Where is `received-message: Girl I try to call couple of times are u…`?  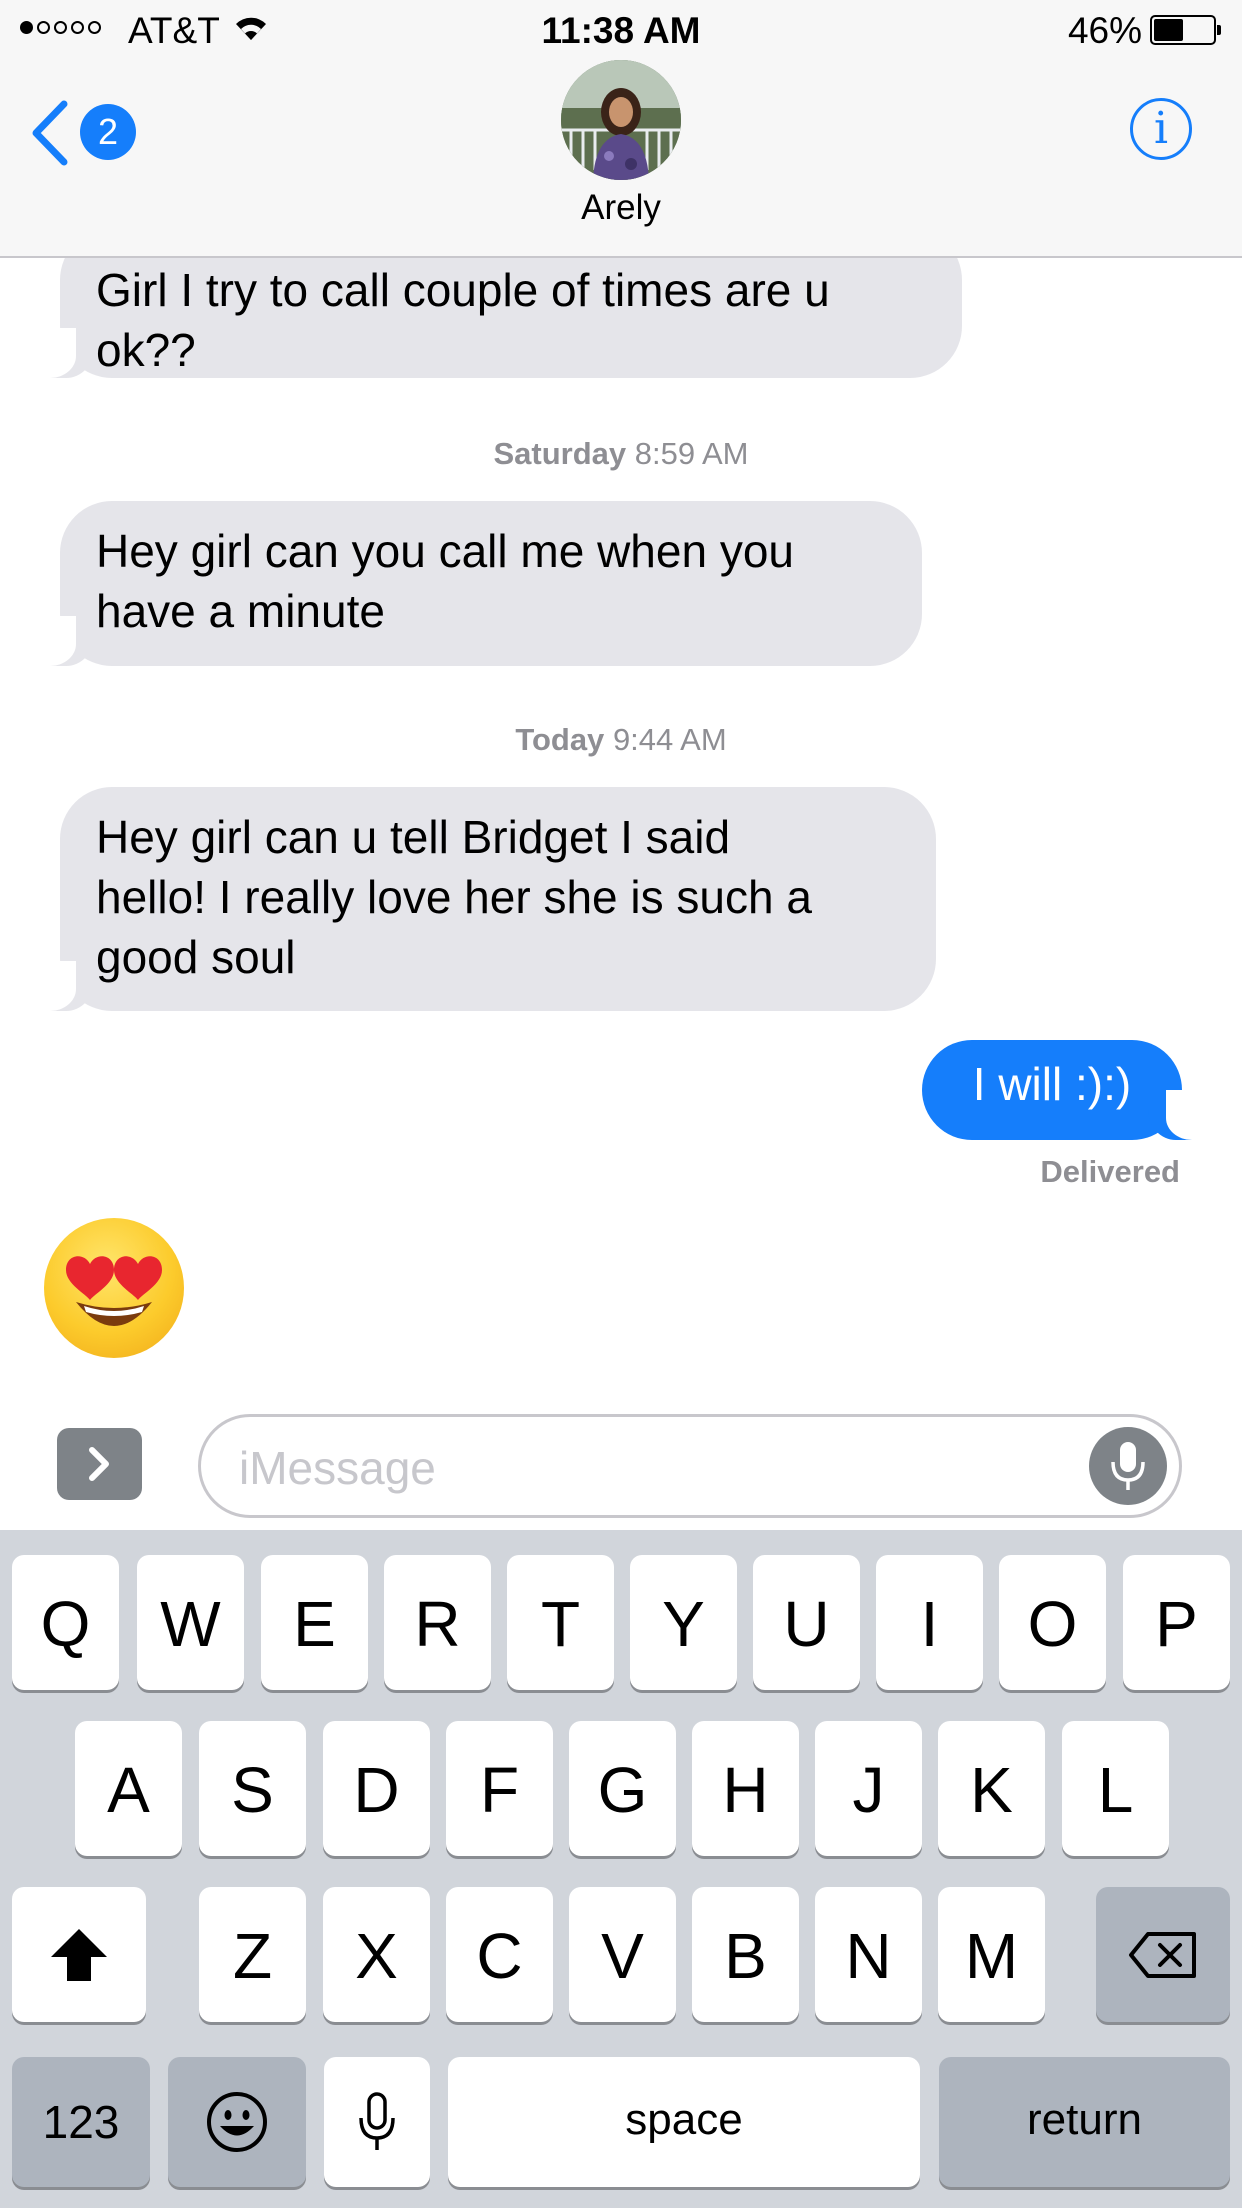 received-message: Girl I try to call couple of times are u… is located at coordinates (499, 318).